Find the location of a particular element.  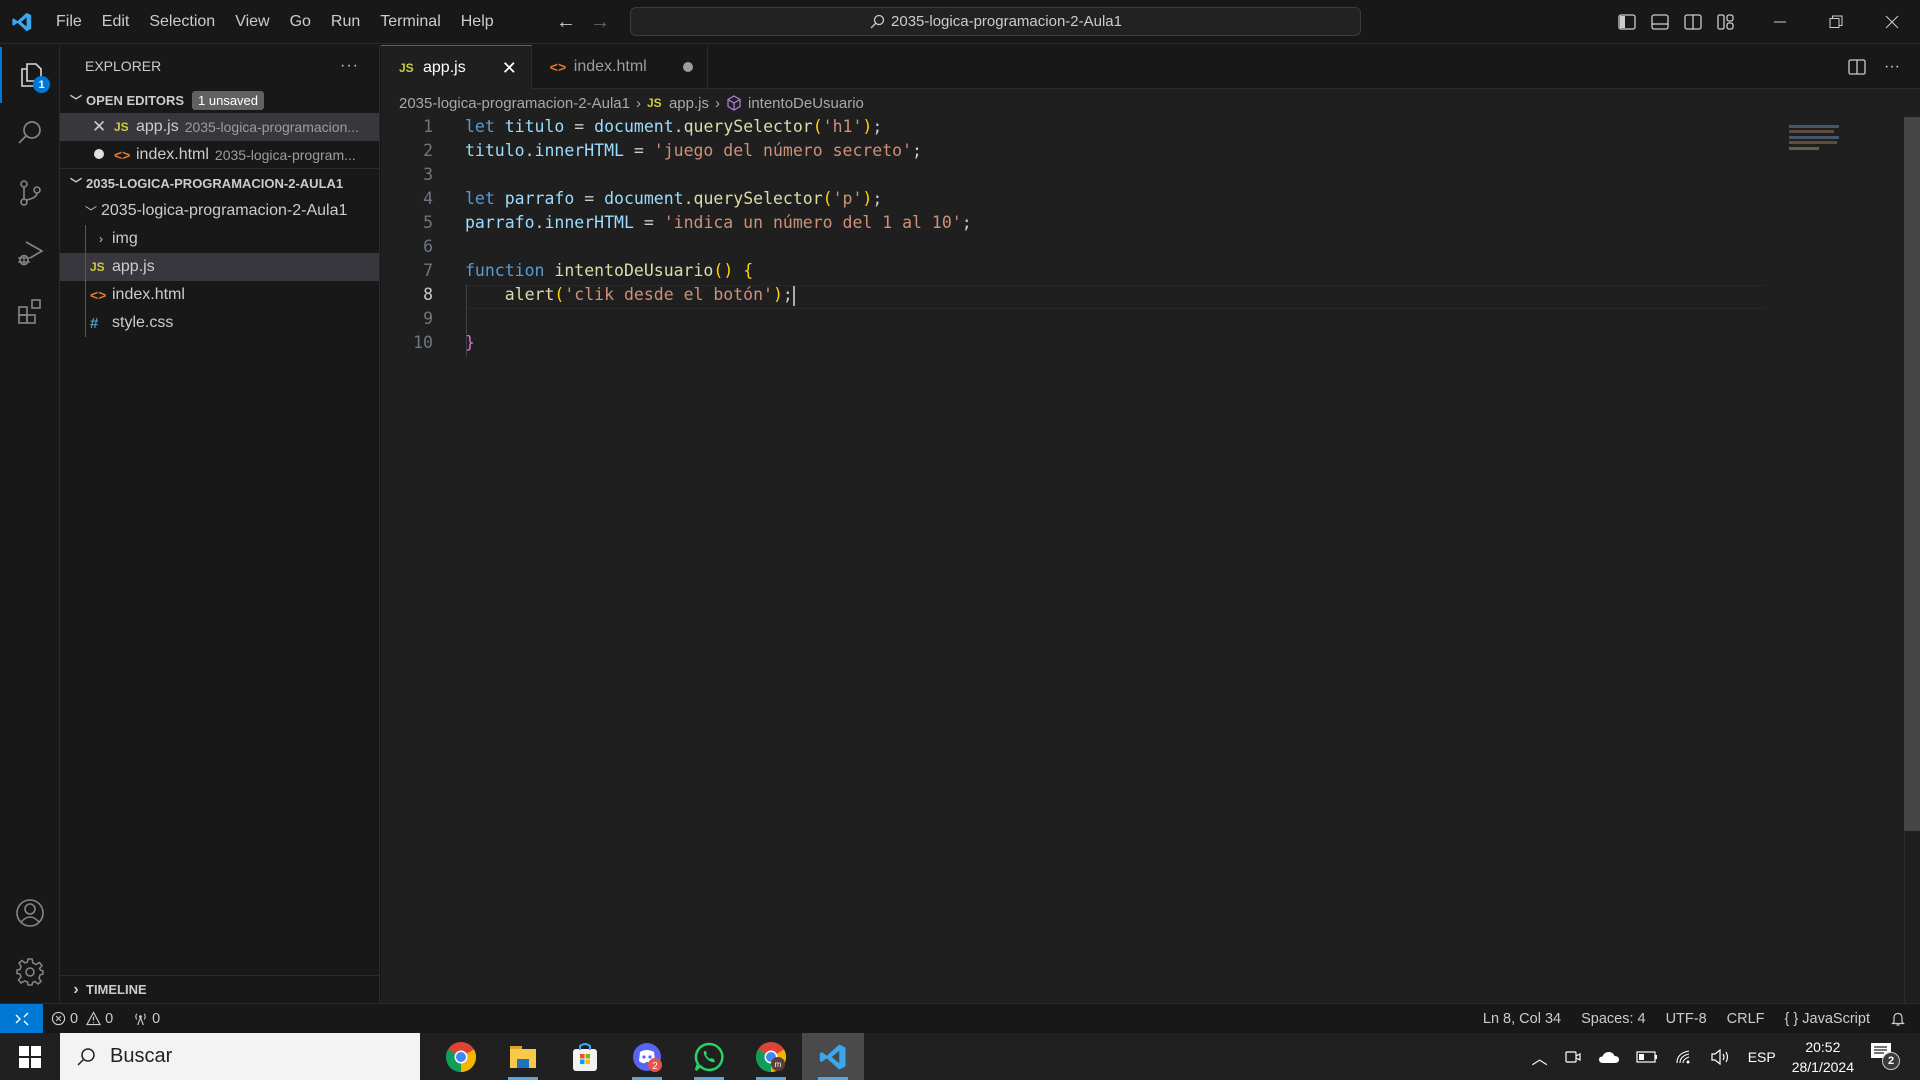

menu-file: File is located at coordinates (69, 22).